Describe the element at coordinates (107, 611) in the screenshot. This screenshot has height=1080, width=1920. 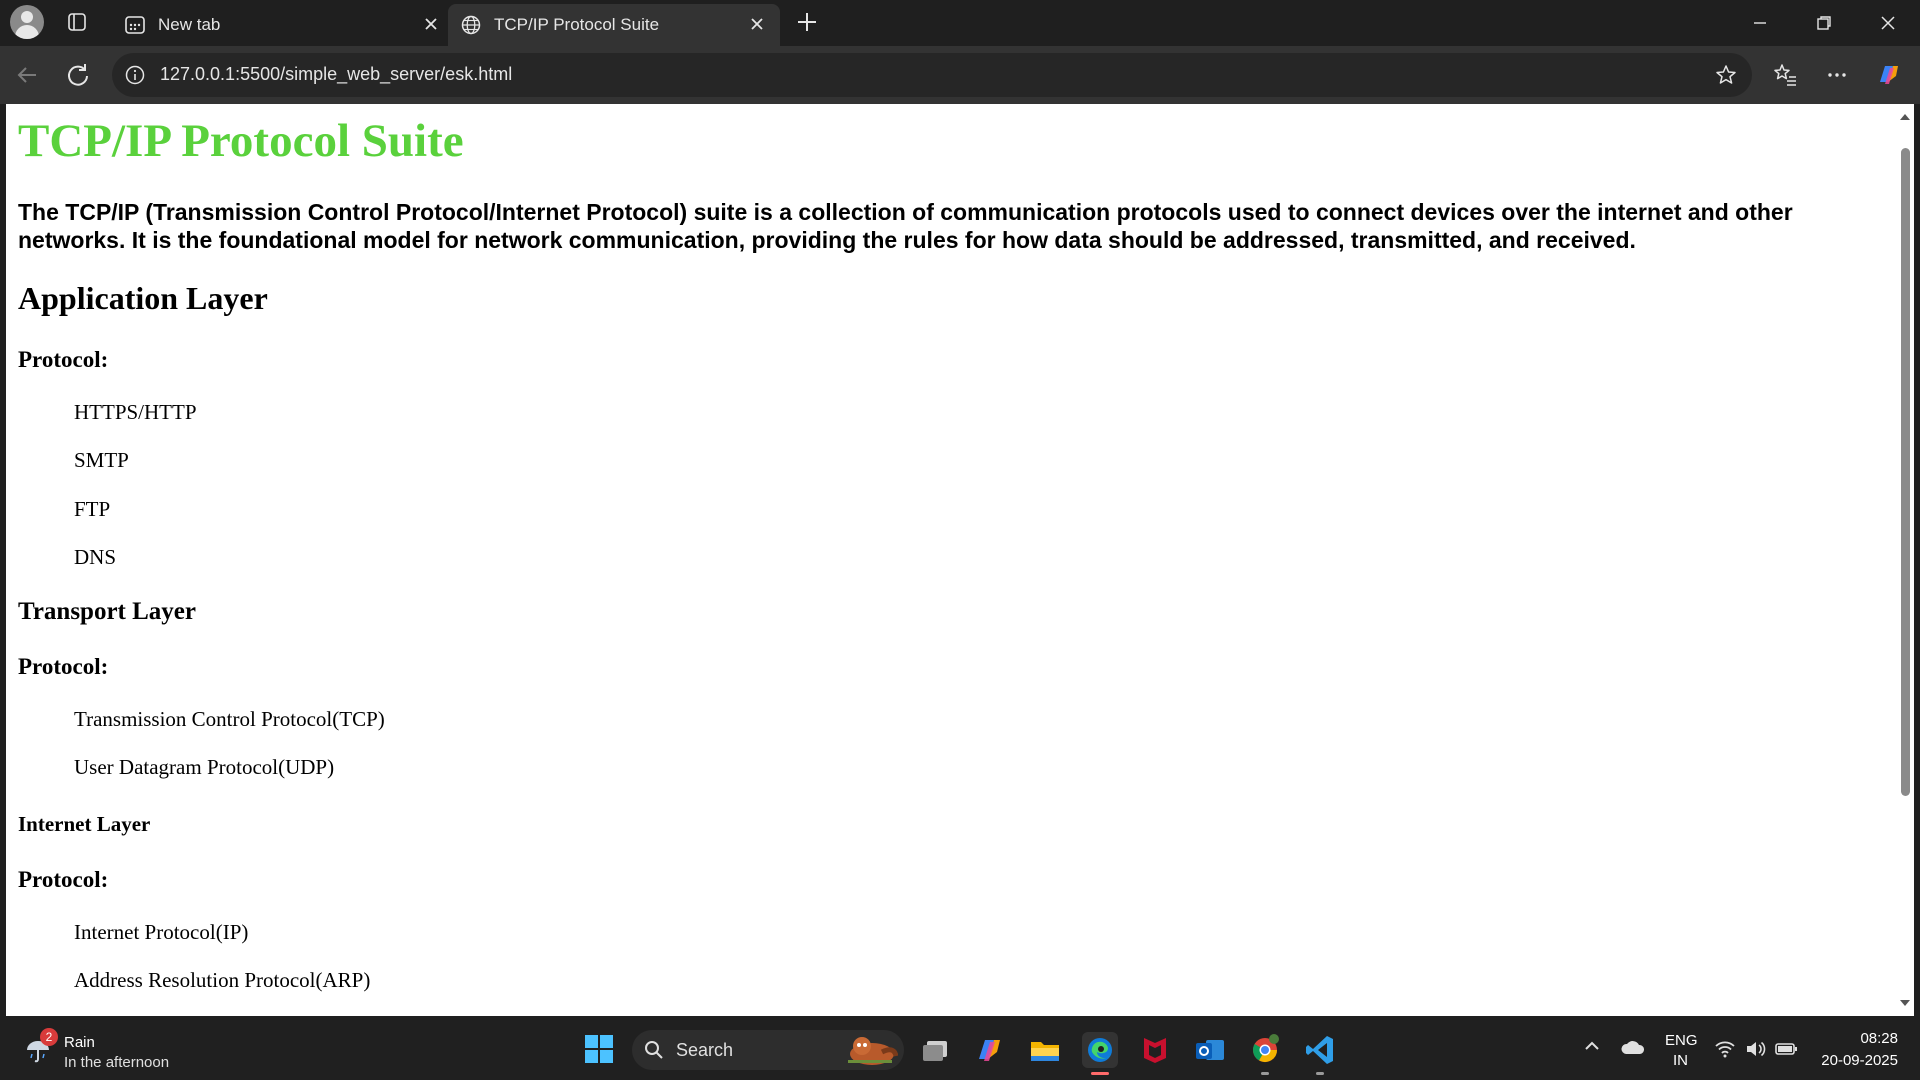
I see `transport-layer-heading: Transport Layer` at that location.